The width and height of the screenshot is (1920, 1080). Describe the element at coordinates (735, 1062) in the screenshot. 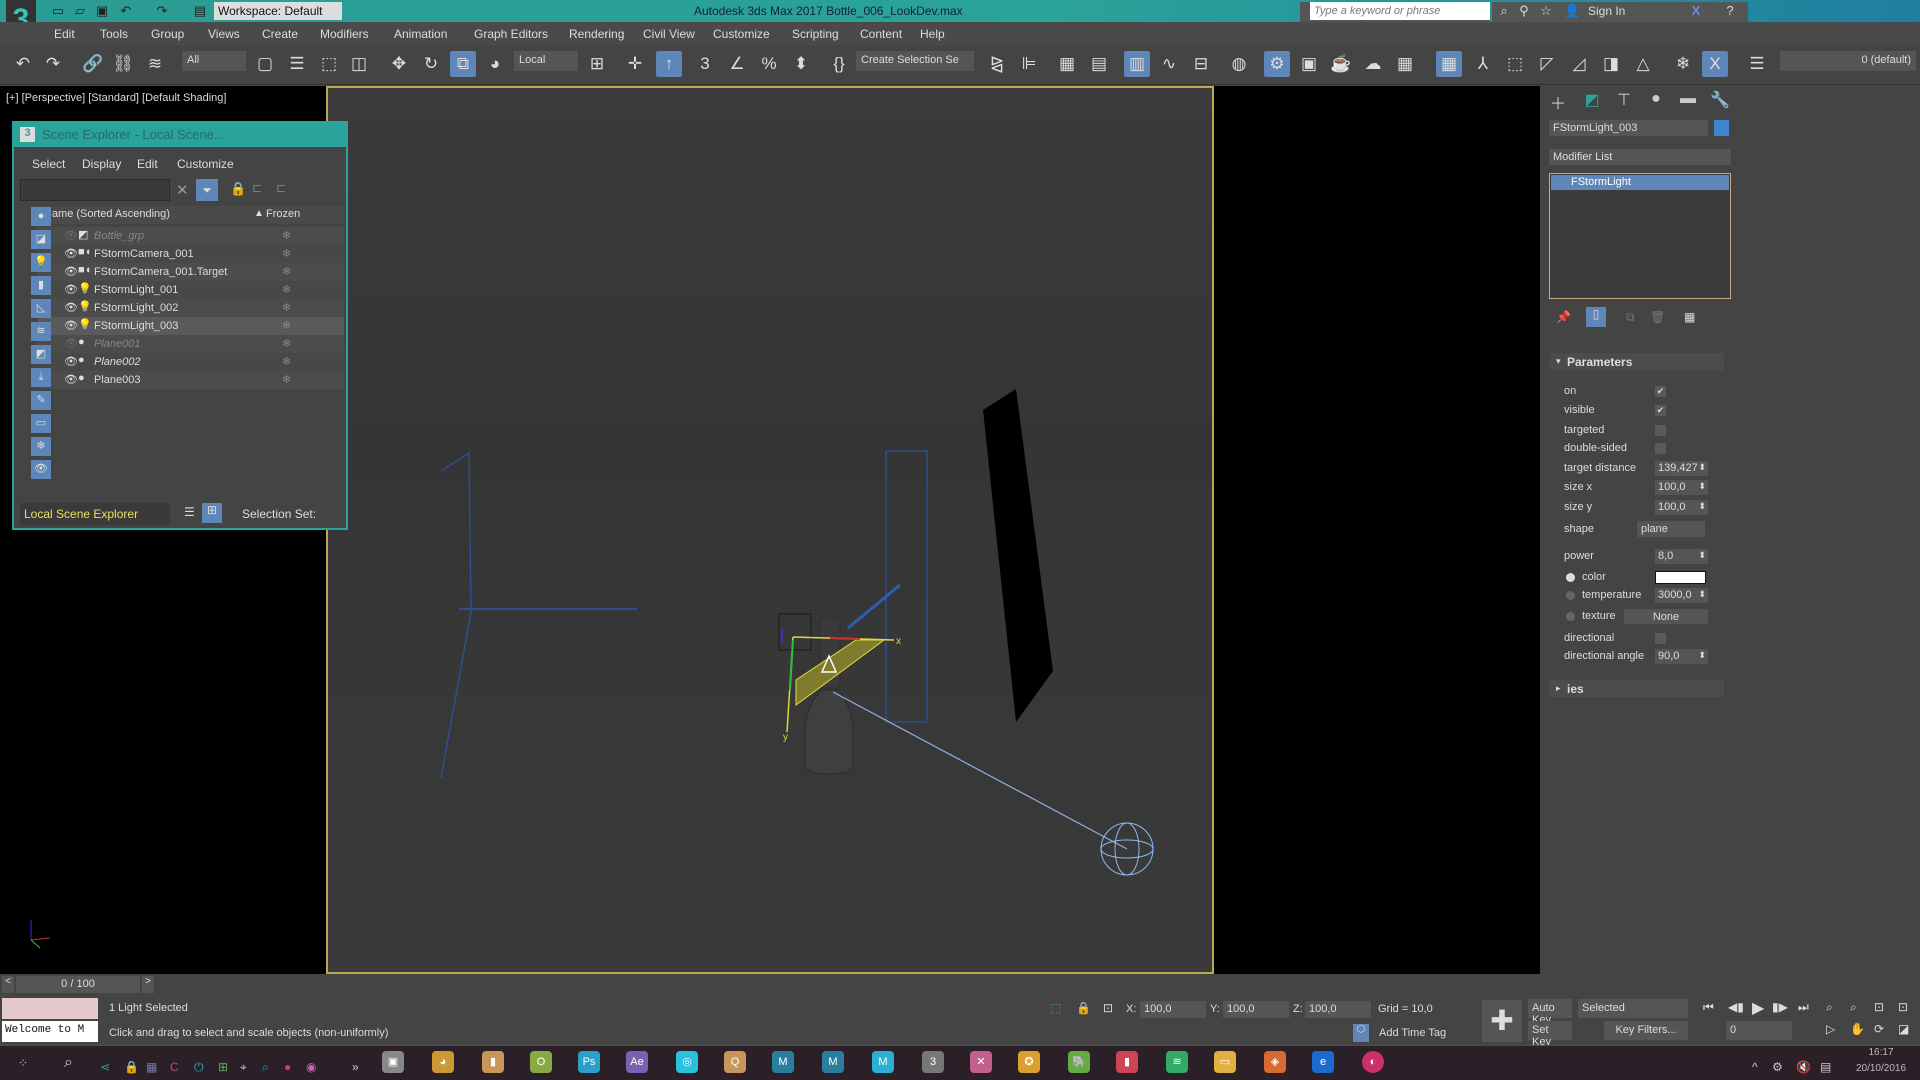

I see `taskbar-app-q: Q` at that location.